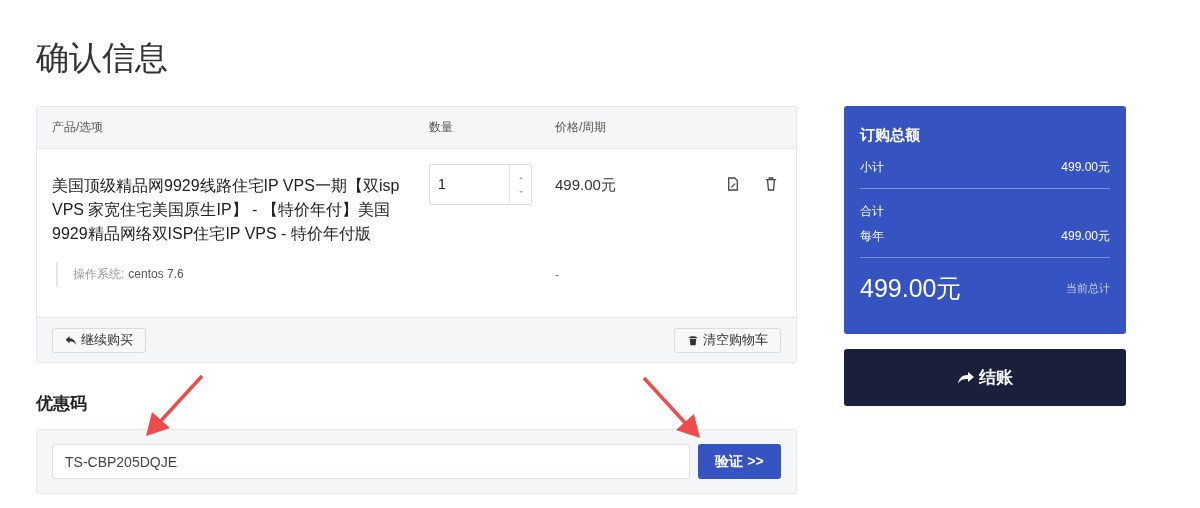 The image size is (1200, 508). I want to click on total-amount: 499.00元, so click(911, 288).